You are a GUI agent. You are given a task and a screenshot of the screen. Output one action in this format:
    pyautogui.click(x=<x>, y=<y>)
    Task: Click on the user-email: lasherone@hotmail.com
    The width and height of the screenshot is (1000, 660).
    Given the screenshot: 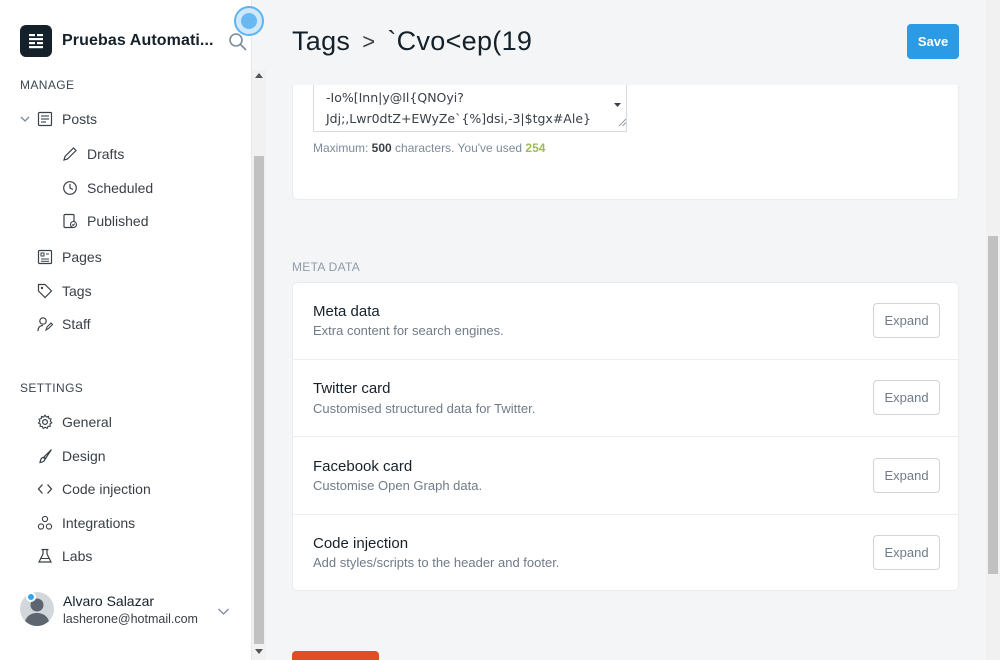 What is the action you would take?
    pyautogui.click(x=130, y=618)
    